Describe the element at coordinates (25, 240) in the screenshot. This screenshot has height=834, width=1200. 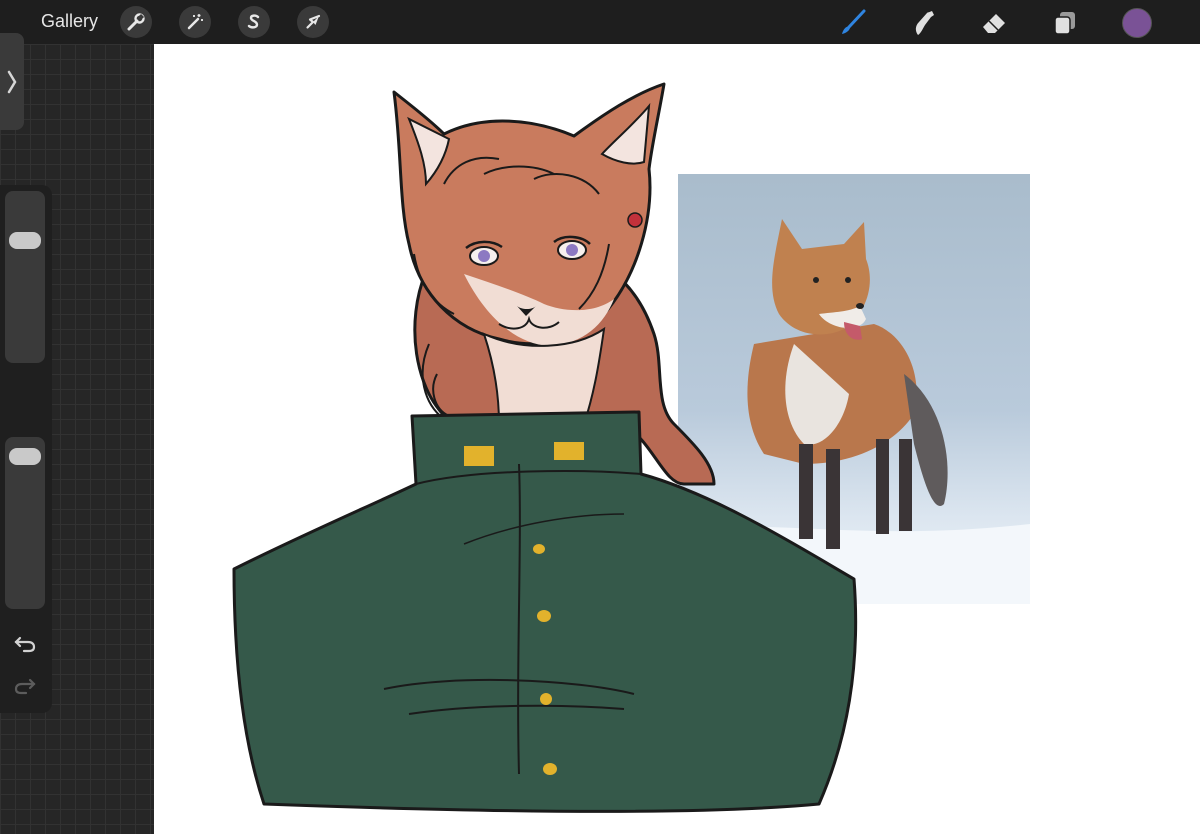
I see `brush-size-thumb` at that location.